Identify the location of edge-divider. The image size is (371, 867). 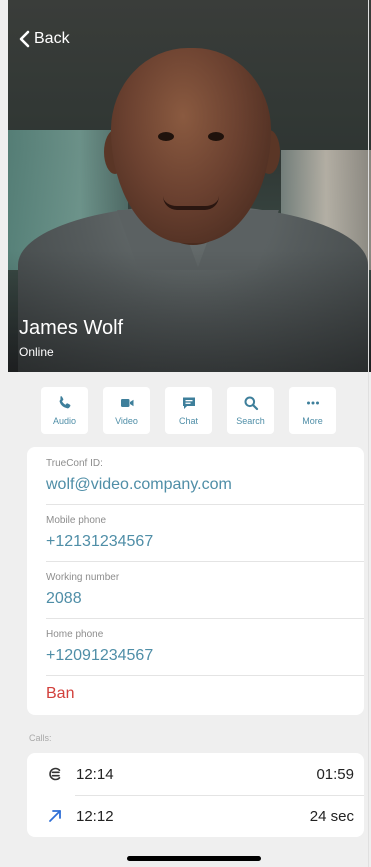
(368, 433).